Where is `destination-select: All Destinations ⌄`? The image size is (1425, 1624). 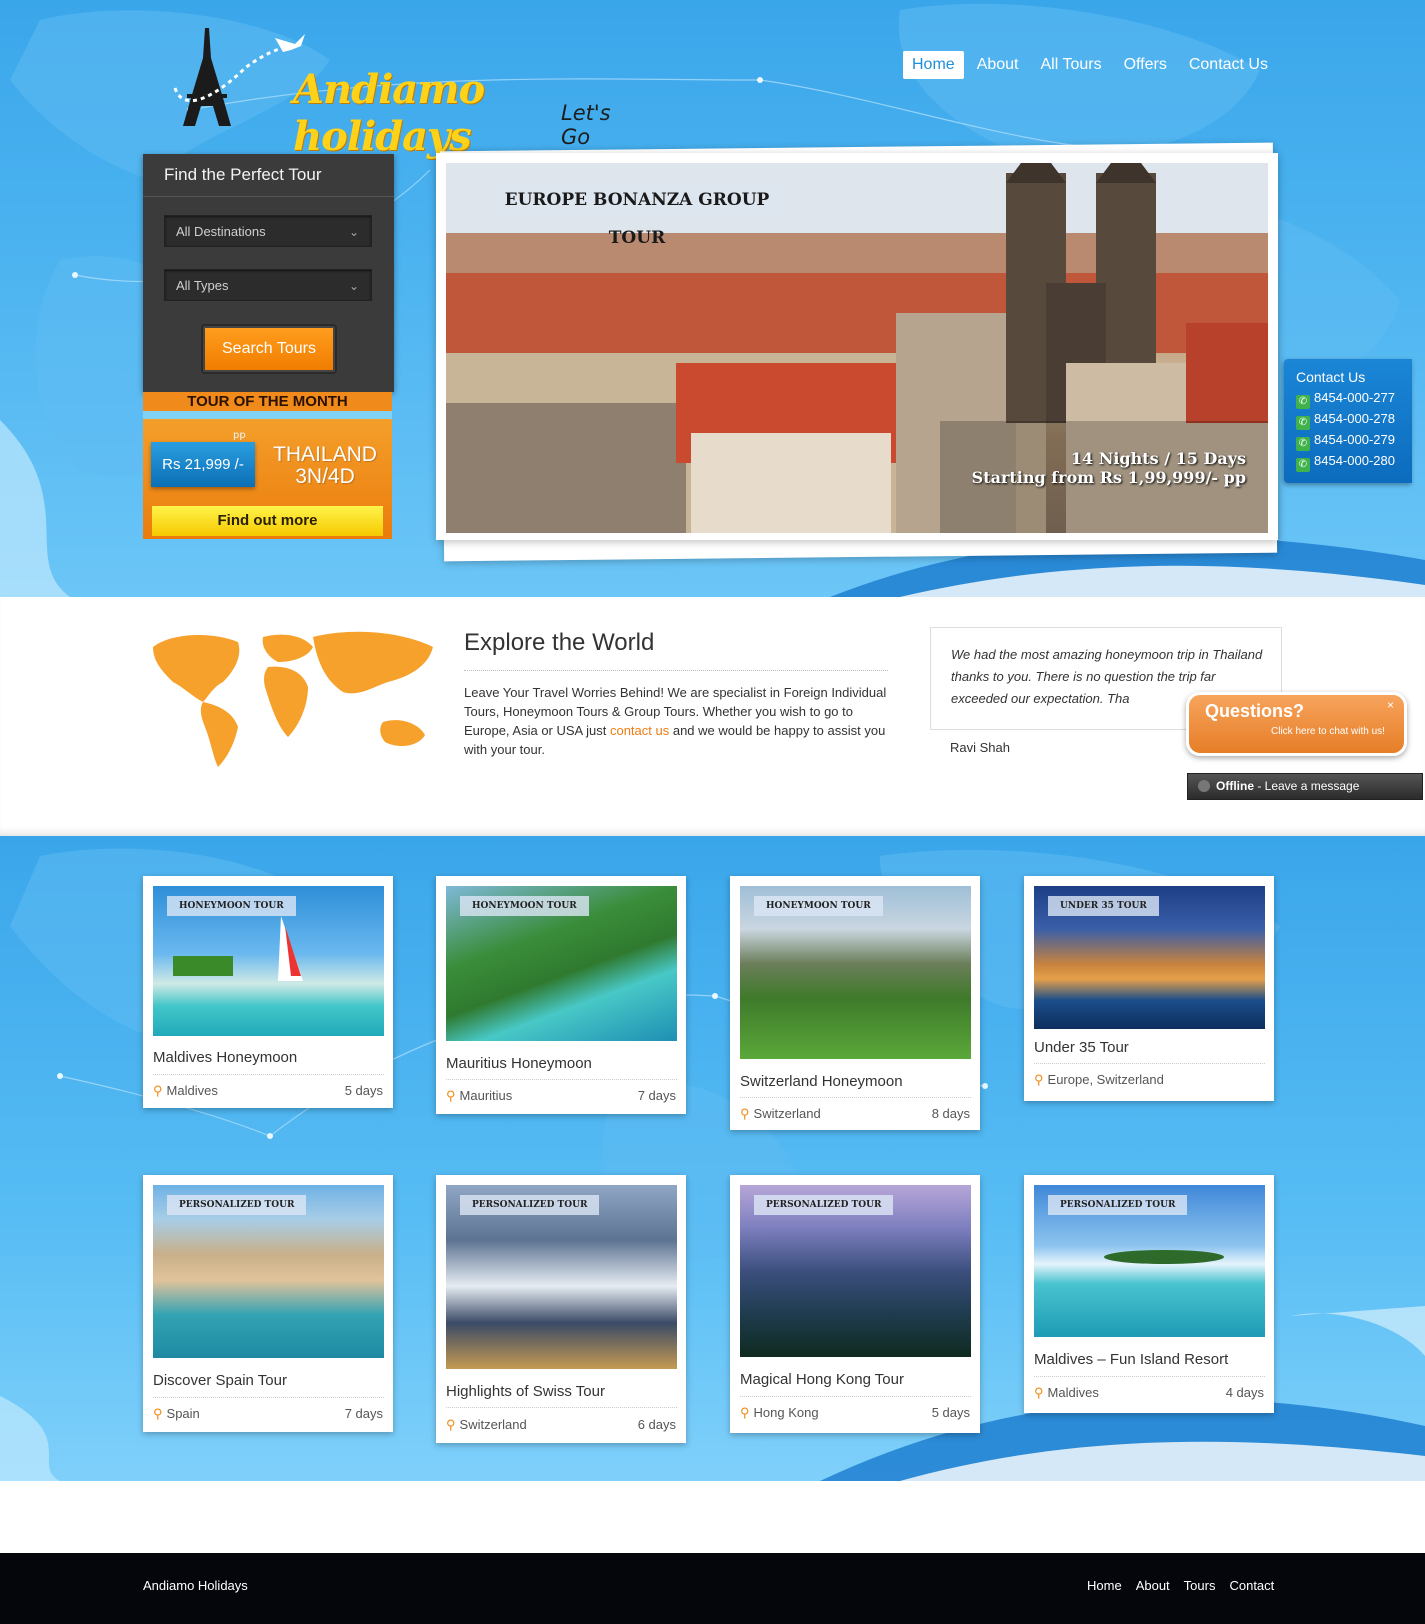
destination-select: All Destinations ⌄ is located at coordinates (268, 231).